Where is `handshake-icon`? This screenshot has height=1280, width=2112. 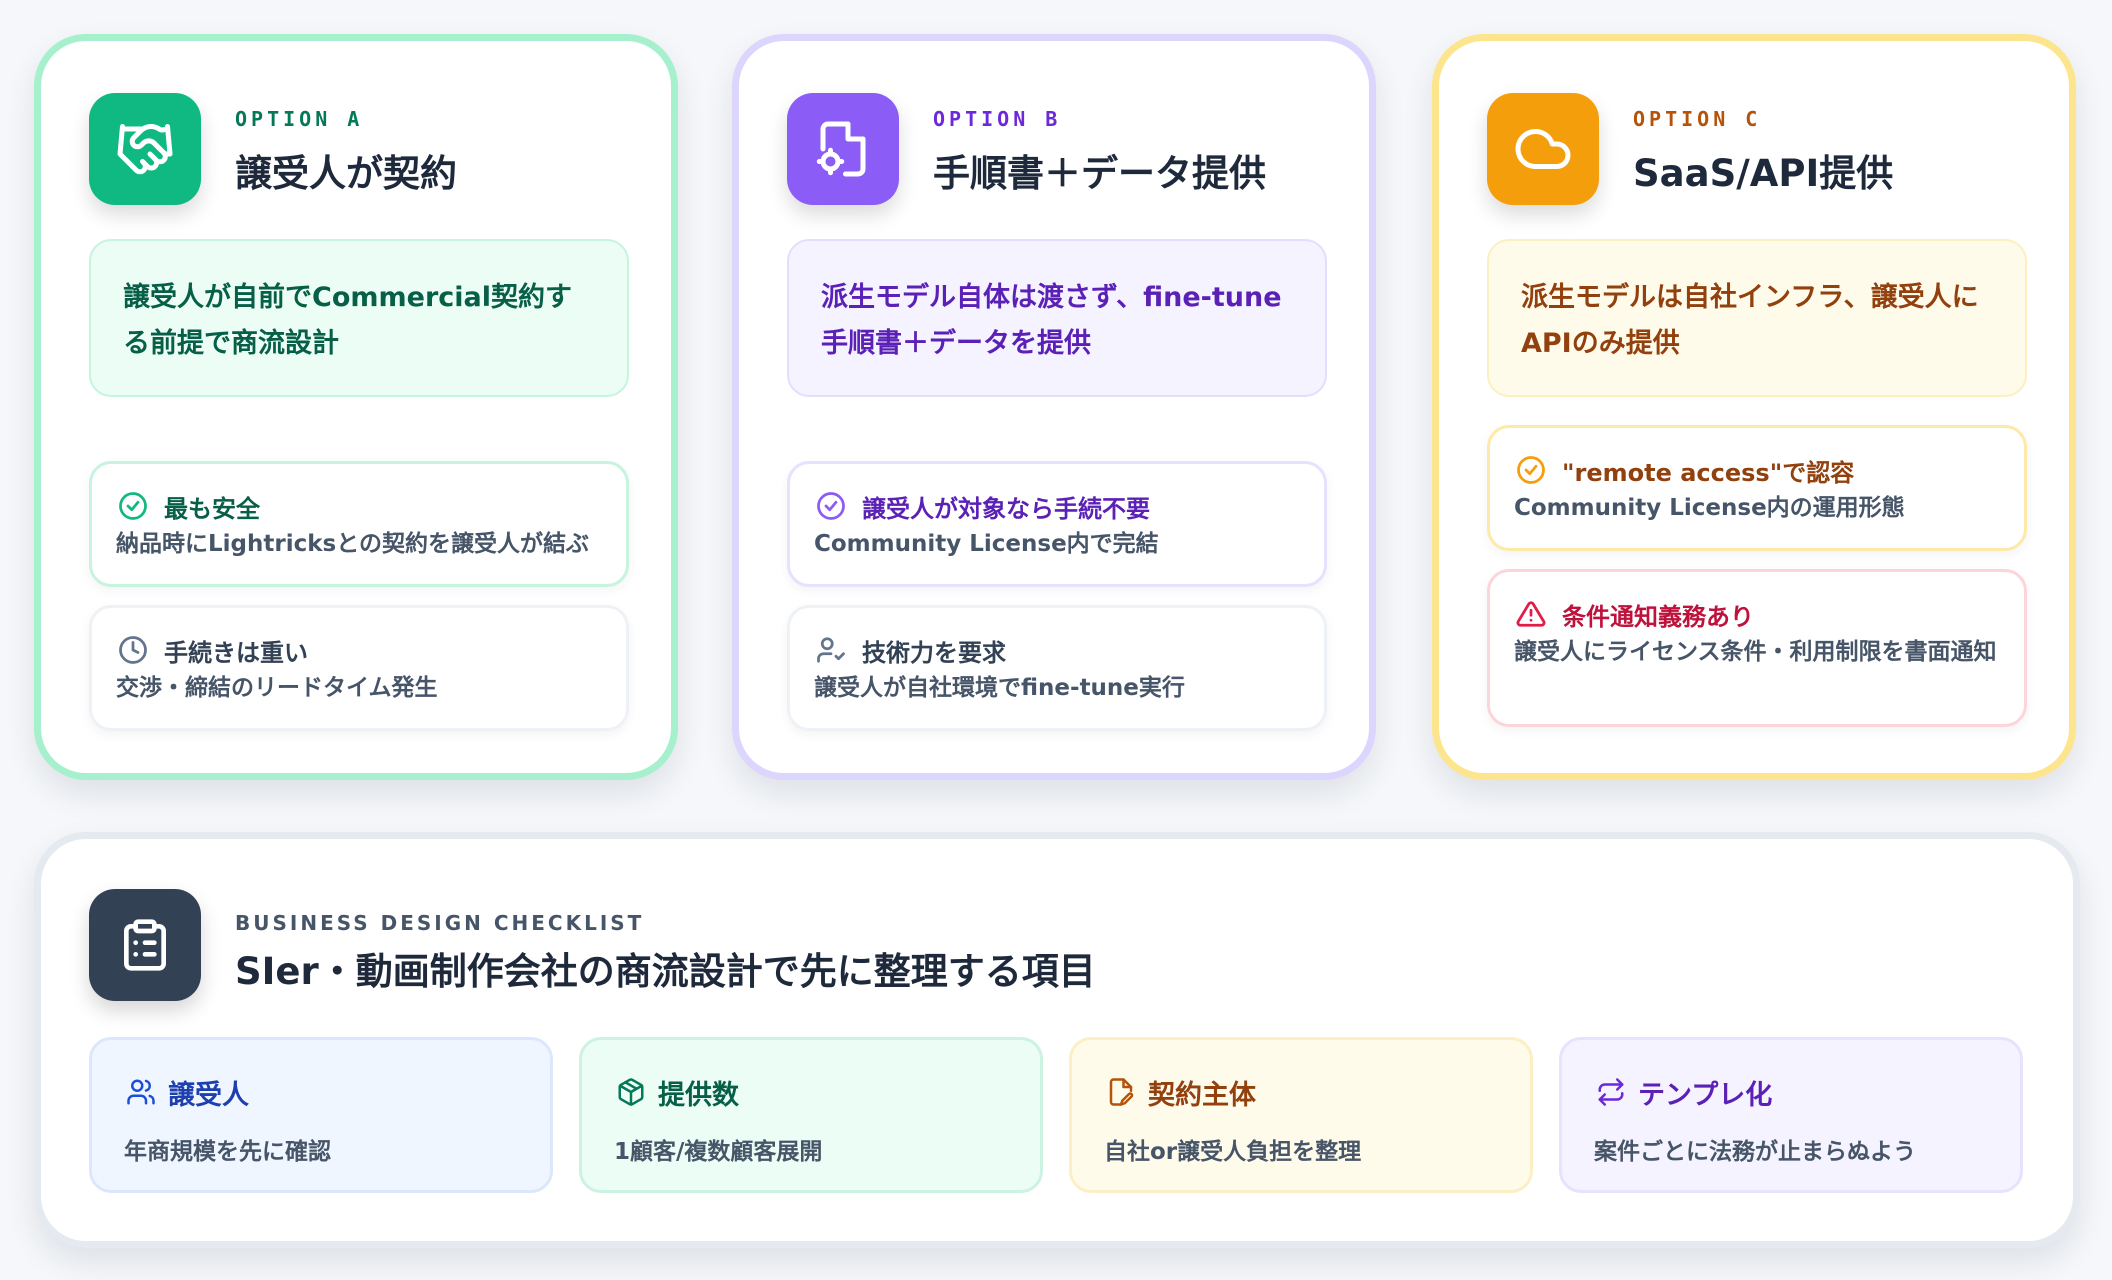 handshake-icon is located at coordinates (145, 149).